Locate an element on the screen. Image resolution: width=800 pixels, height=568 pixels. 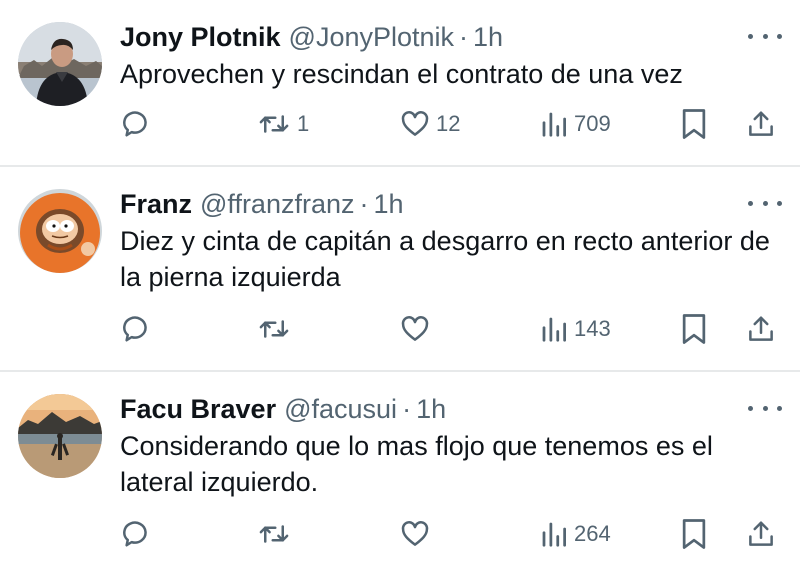
views-button: 143 is located at coordinates (575, 329).